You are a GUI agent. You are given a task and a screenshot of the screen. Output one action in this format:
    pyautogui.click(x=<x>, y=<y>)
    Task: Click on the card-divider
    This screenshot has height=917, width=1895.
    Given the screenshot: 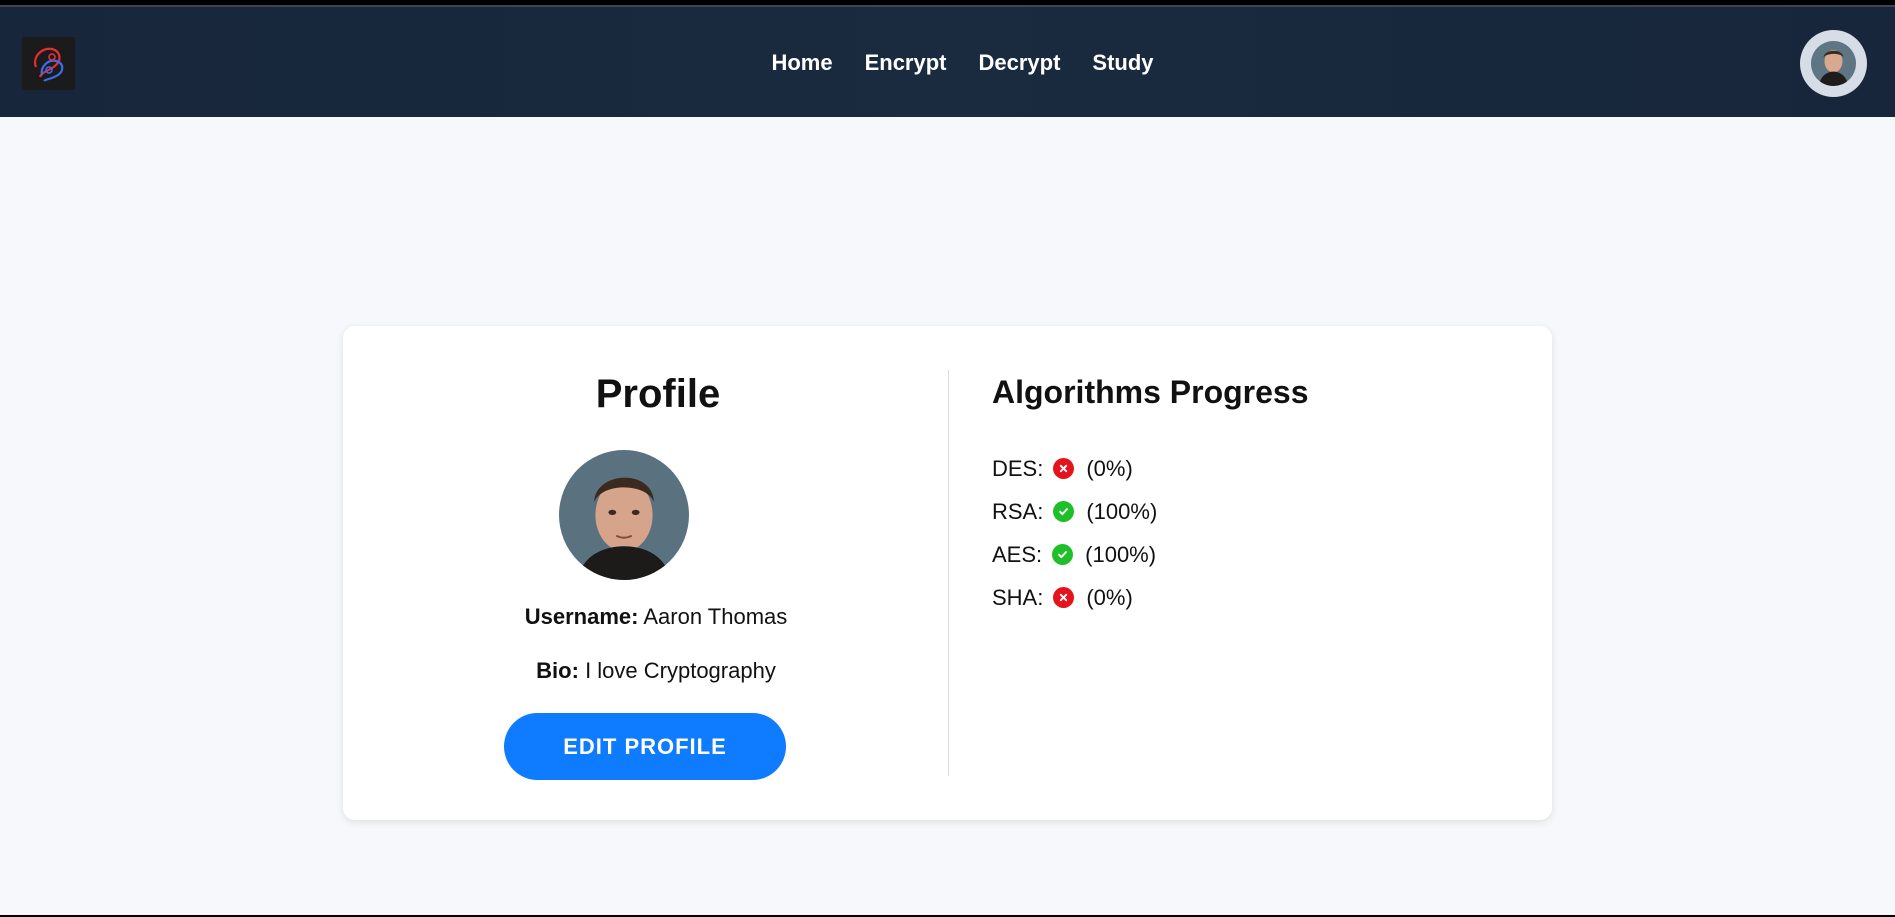 What is the action you would take?
    pyautogui.click(x=948, y=573)
    